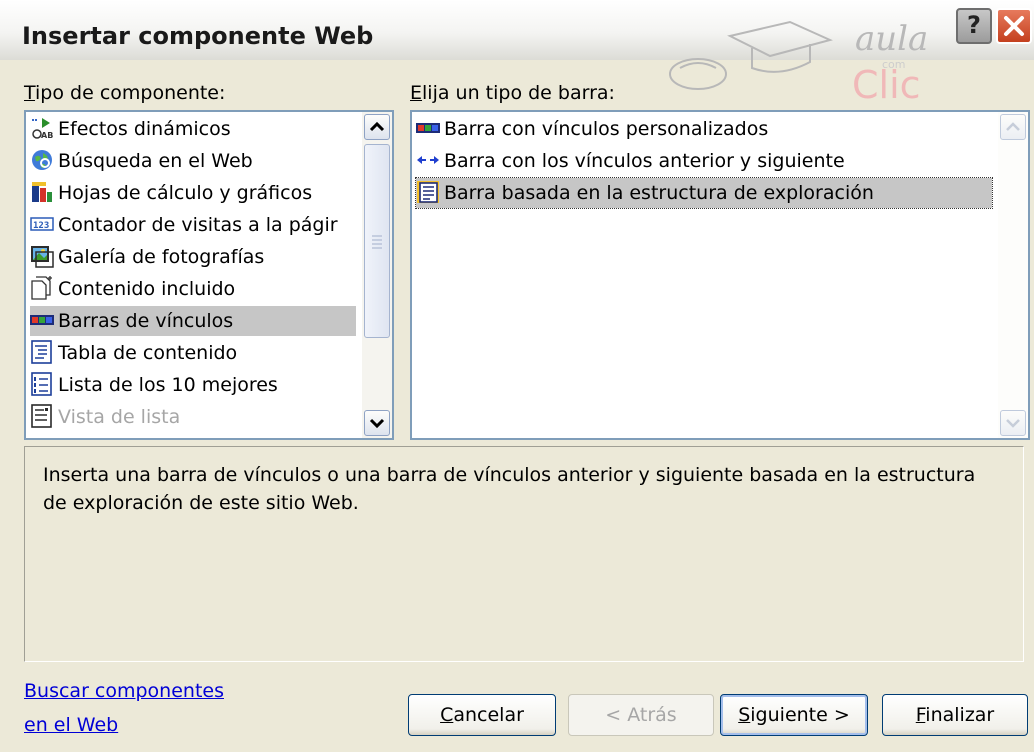 The image size is (1034, 752). I want to click on scroll-up-button, so click(377, 127).